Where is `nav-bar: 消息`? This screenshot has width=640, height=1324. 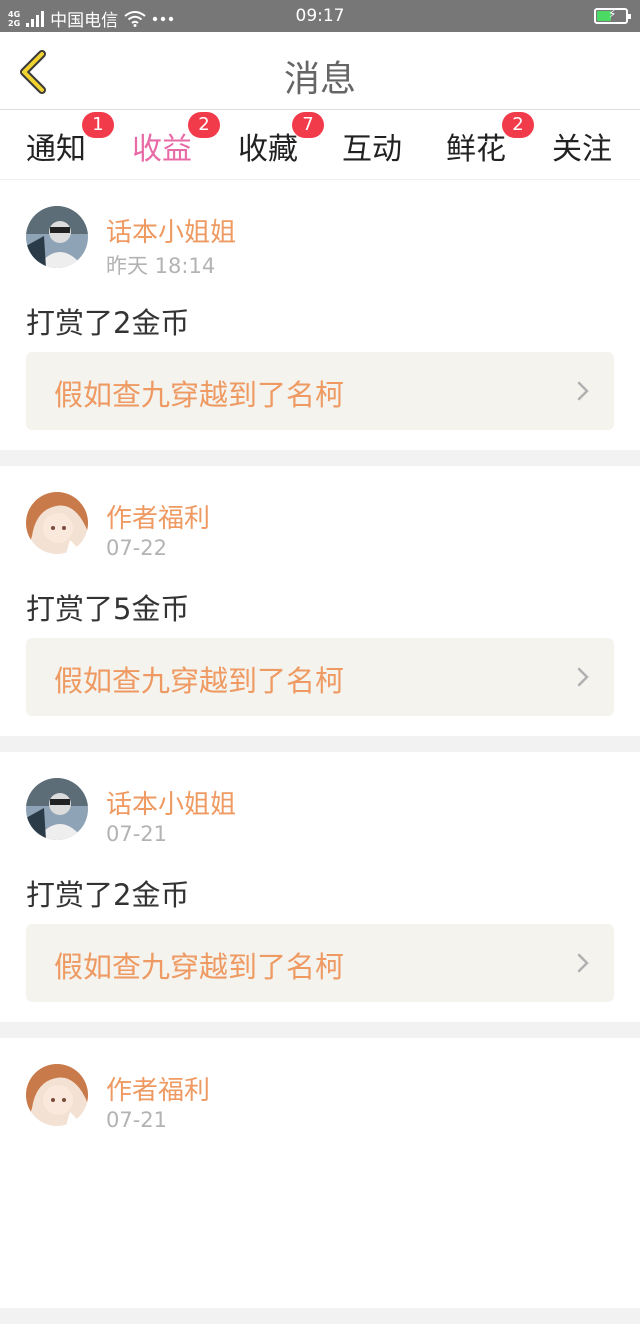
nav-bar: 消息 is located at coordinates (320, 71).